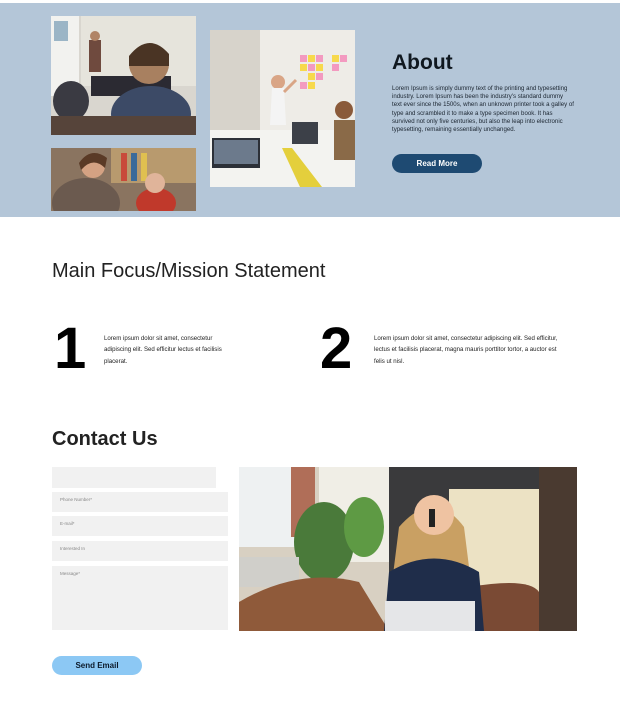 This screenshot has width=620, height=725. Describe the element at coordinates (76, 499) in the screenshot. I see `phone-field-placeholder: Phone Number*` at that location.